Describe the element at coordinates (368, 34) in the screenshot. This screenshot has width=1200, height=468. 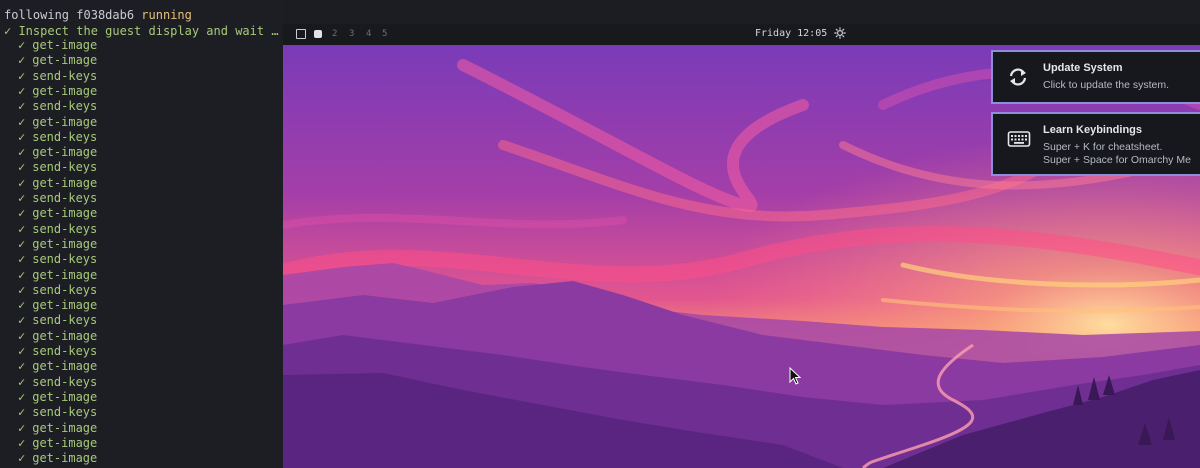
I see `workspace-4: 4` at that location.